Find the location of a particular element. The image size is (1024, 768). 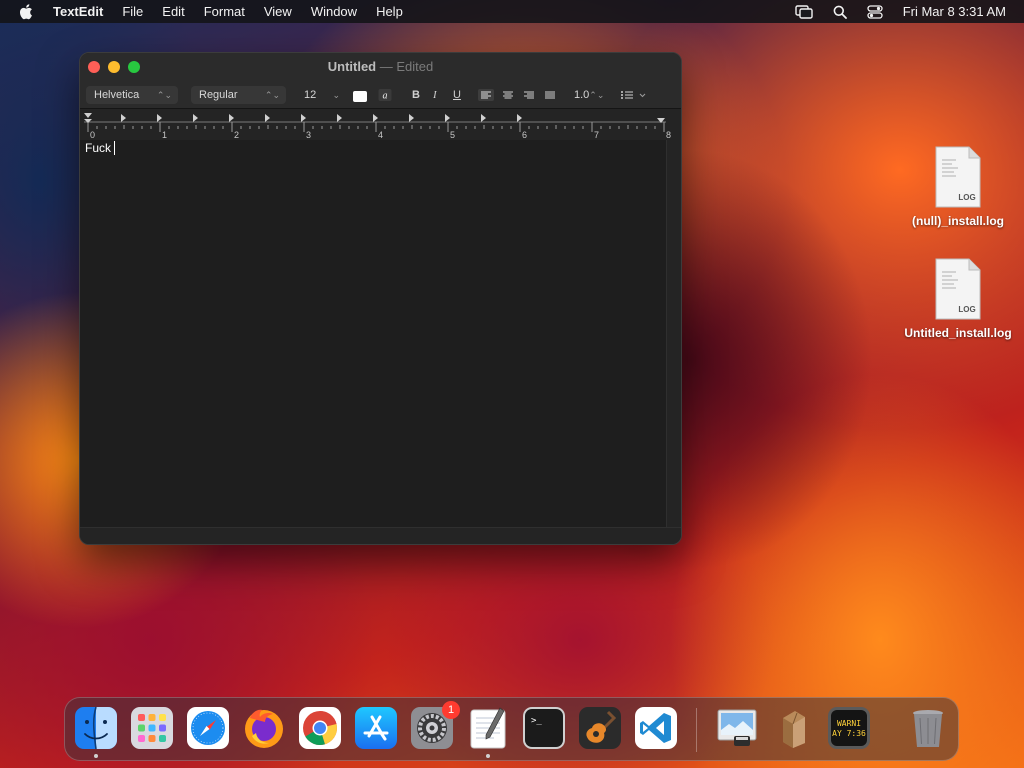

dock-launchpad is located at coordinates (152, 728).